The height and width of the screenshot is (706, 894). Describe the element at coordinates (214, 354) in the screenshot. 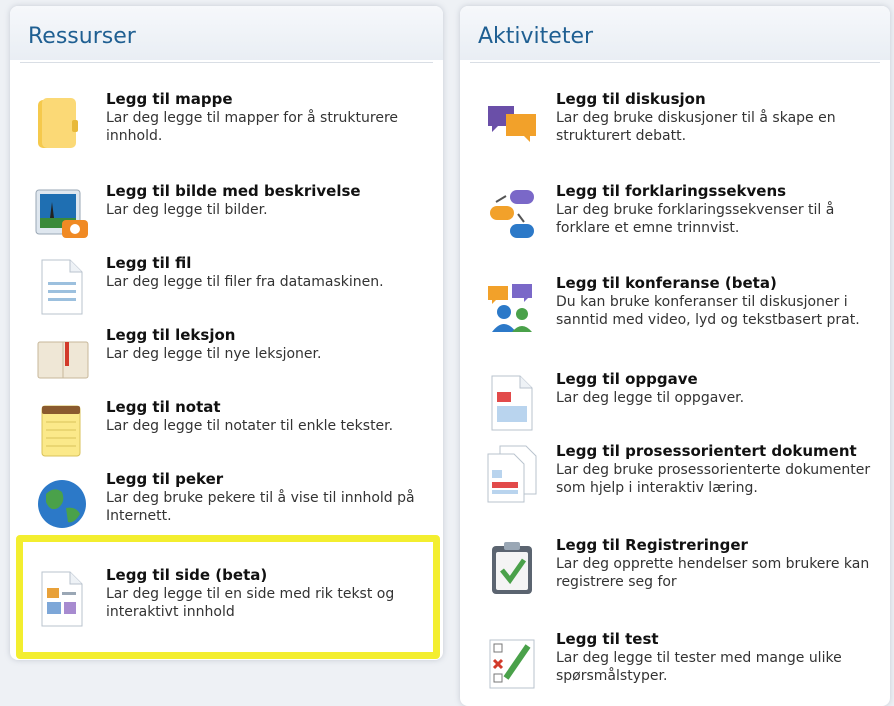

I see `item-desc: Lar deg legge til nye leksjoner.` at that location.